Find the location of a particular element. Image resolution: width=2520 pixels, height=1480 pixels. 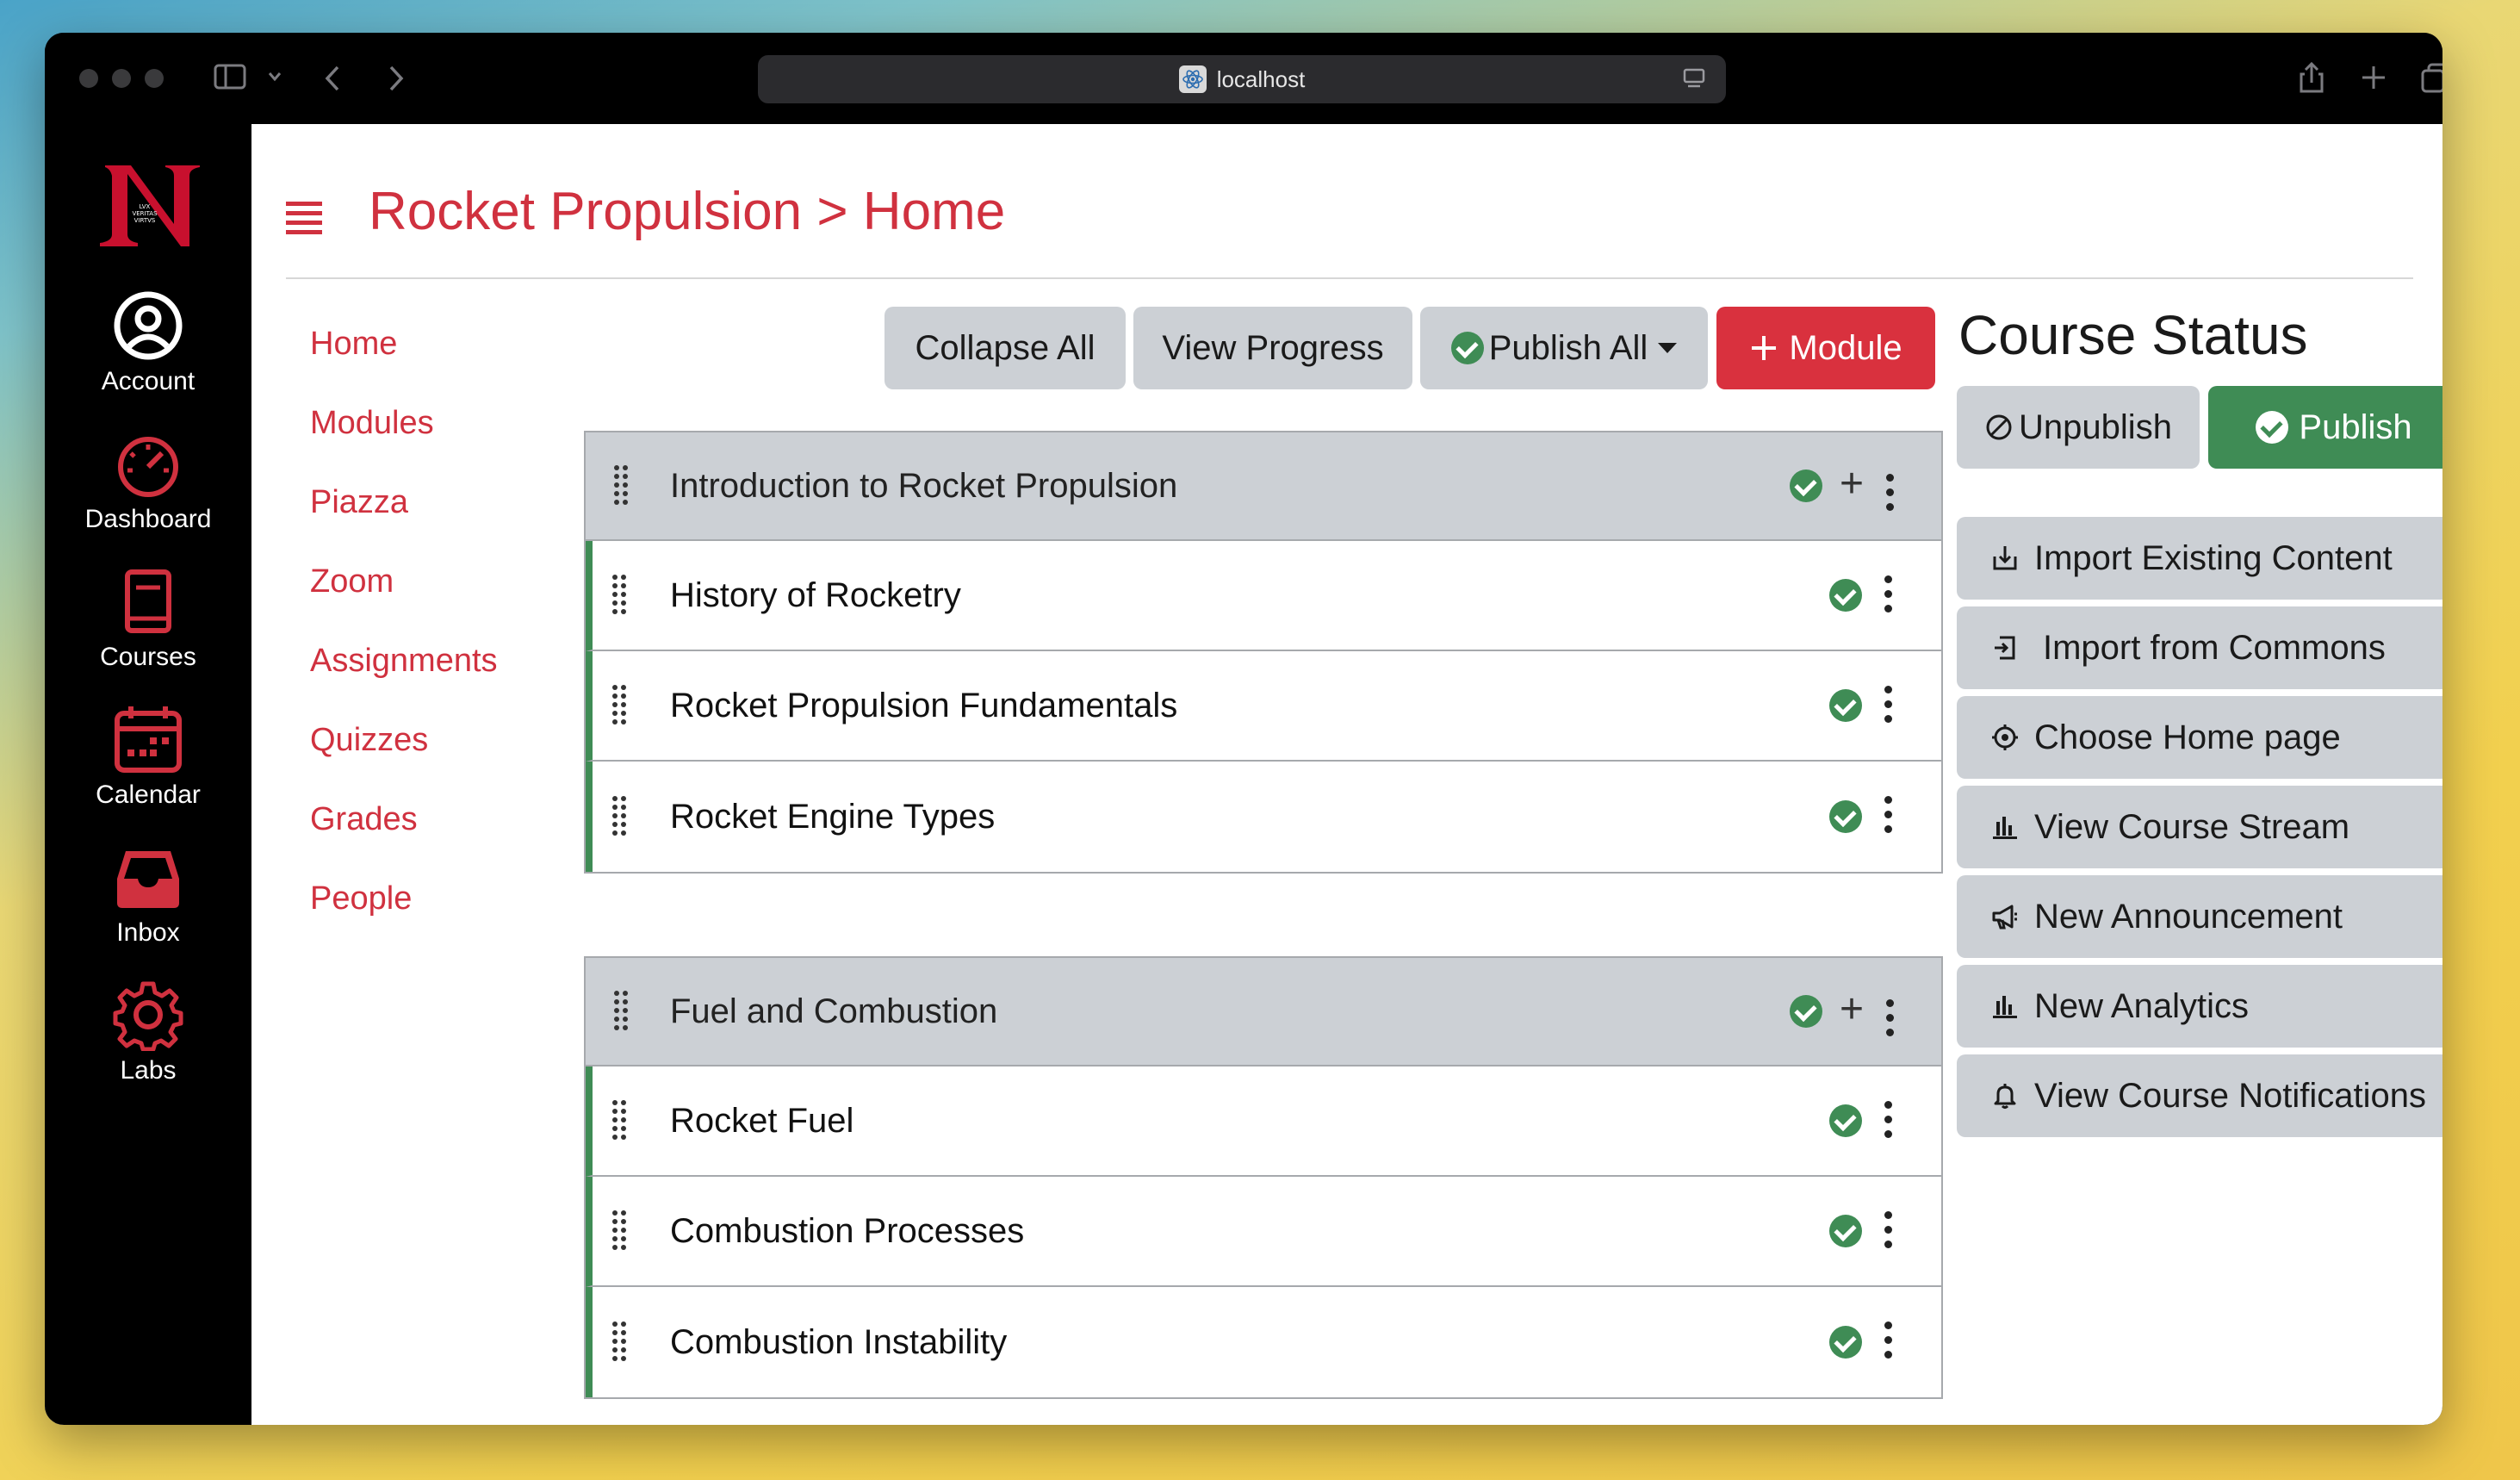

collapse-all-label: Collapse All is located at coordinates (1006, 347).